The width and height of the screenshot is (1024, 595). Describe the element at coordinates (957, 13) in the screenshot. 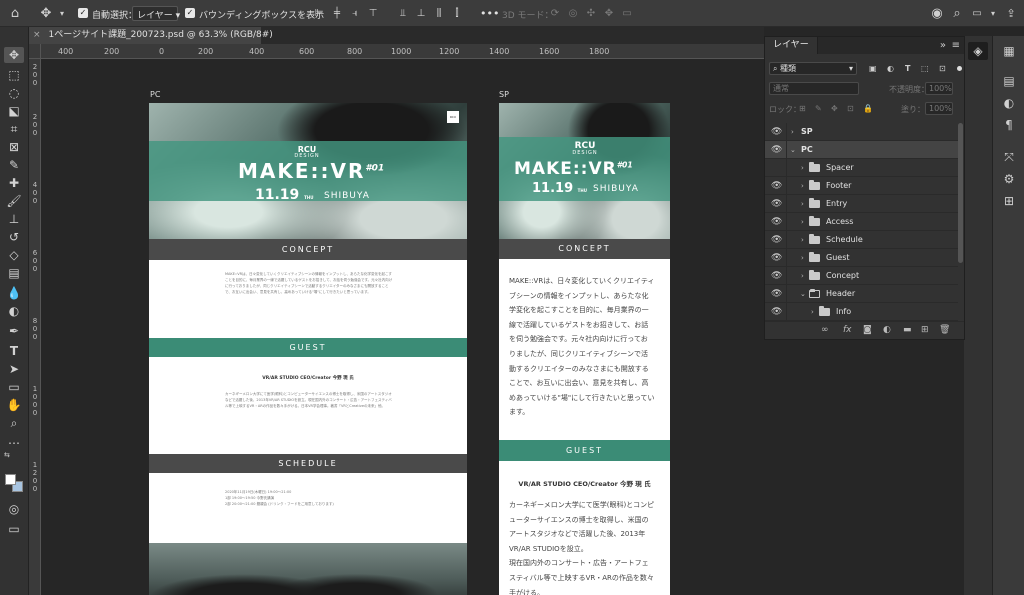

I see `search-icon: ⌕` at that location.